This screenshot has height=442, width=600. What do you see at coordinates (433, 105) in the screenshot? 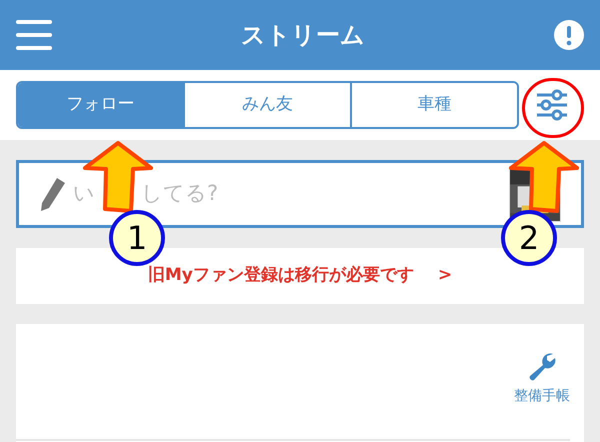
I see `tab: 車種` at bounding box center [433, 105].